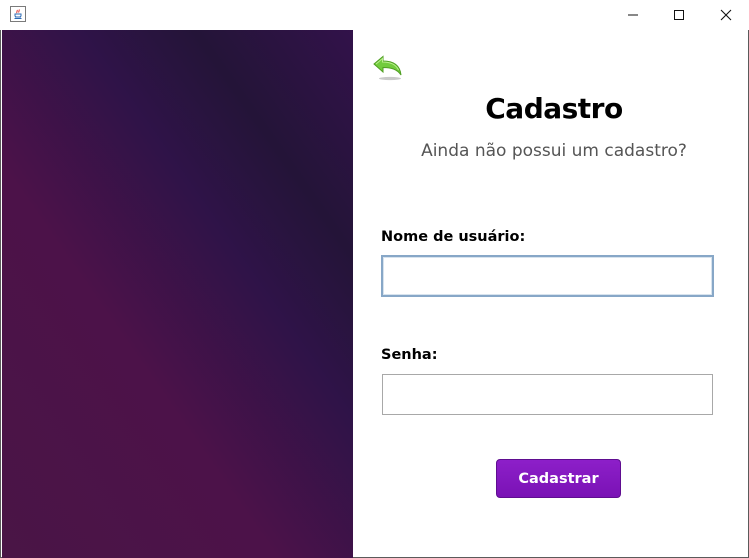  I want to click on title-bar, so click(374, 15).